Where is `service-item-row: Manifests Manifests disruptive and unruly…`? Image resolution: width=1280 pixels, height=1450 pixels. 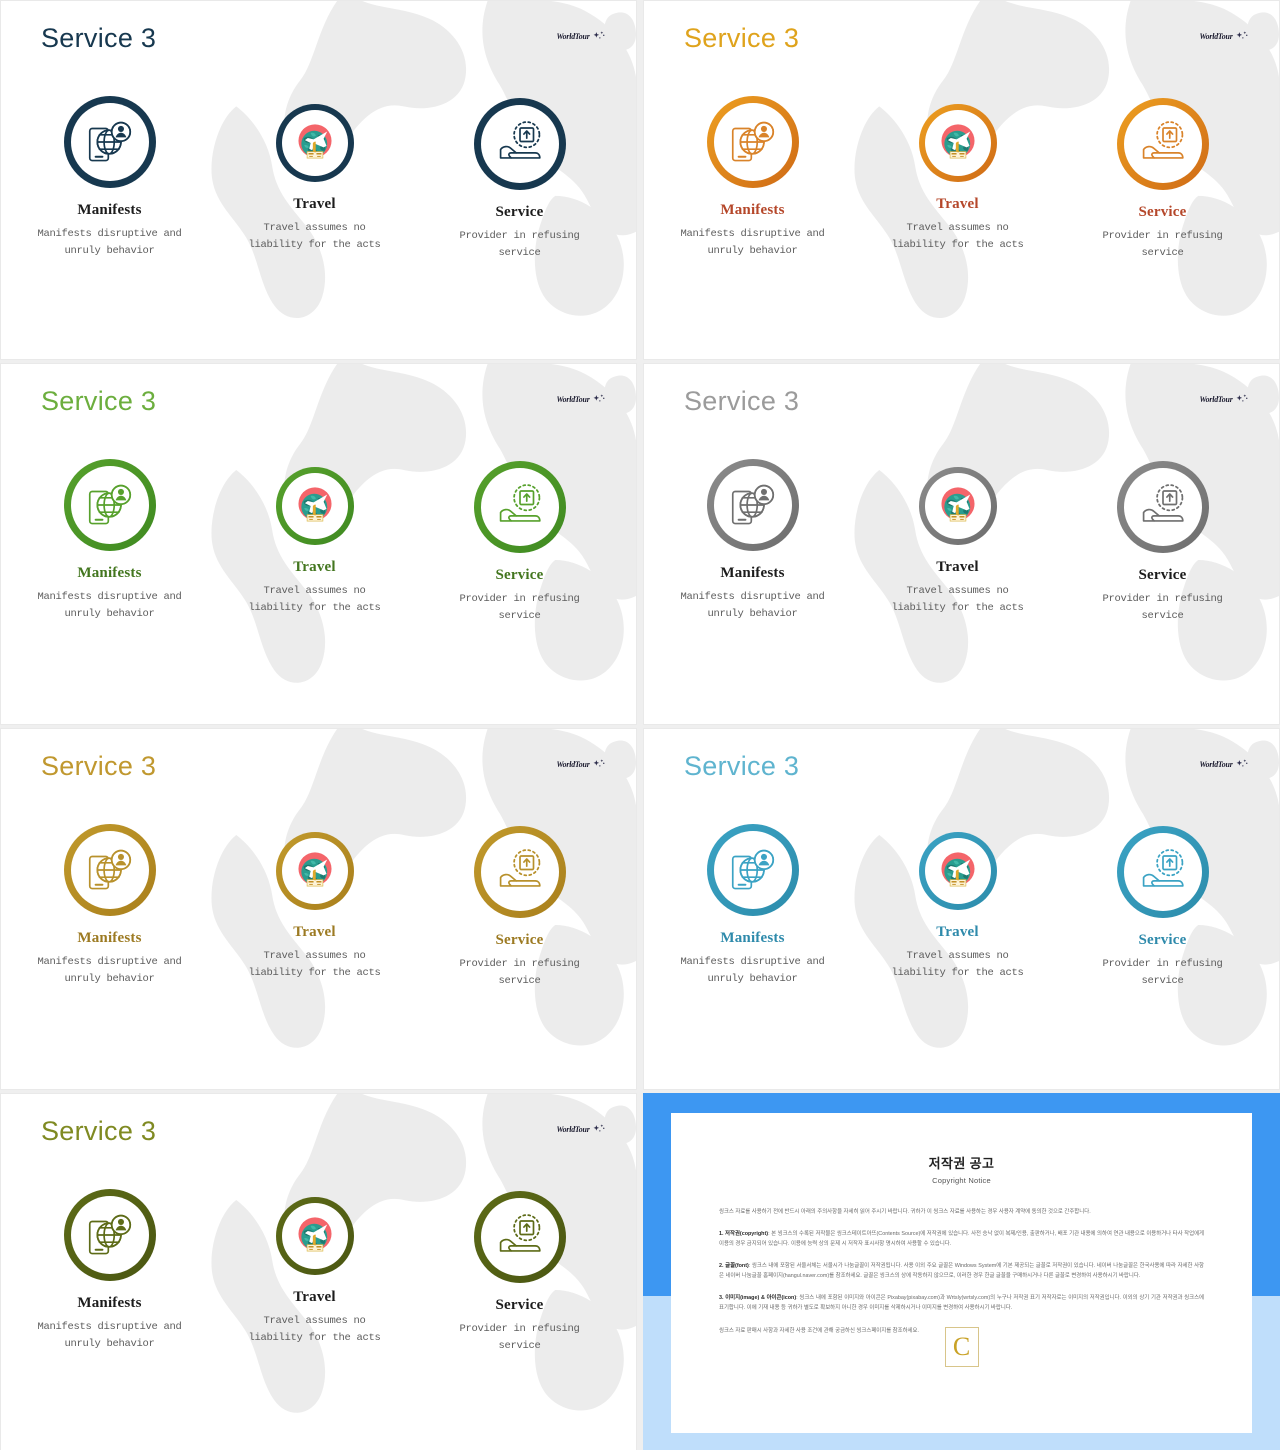 service-item-row: Manifests Manifests disruptive and unruly… is located at coordinates (318, 542).